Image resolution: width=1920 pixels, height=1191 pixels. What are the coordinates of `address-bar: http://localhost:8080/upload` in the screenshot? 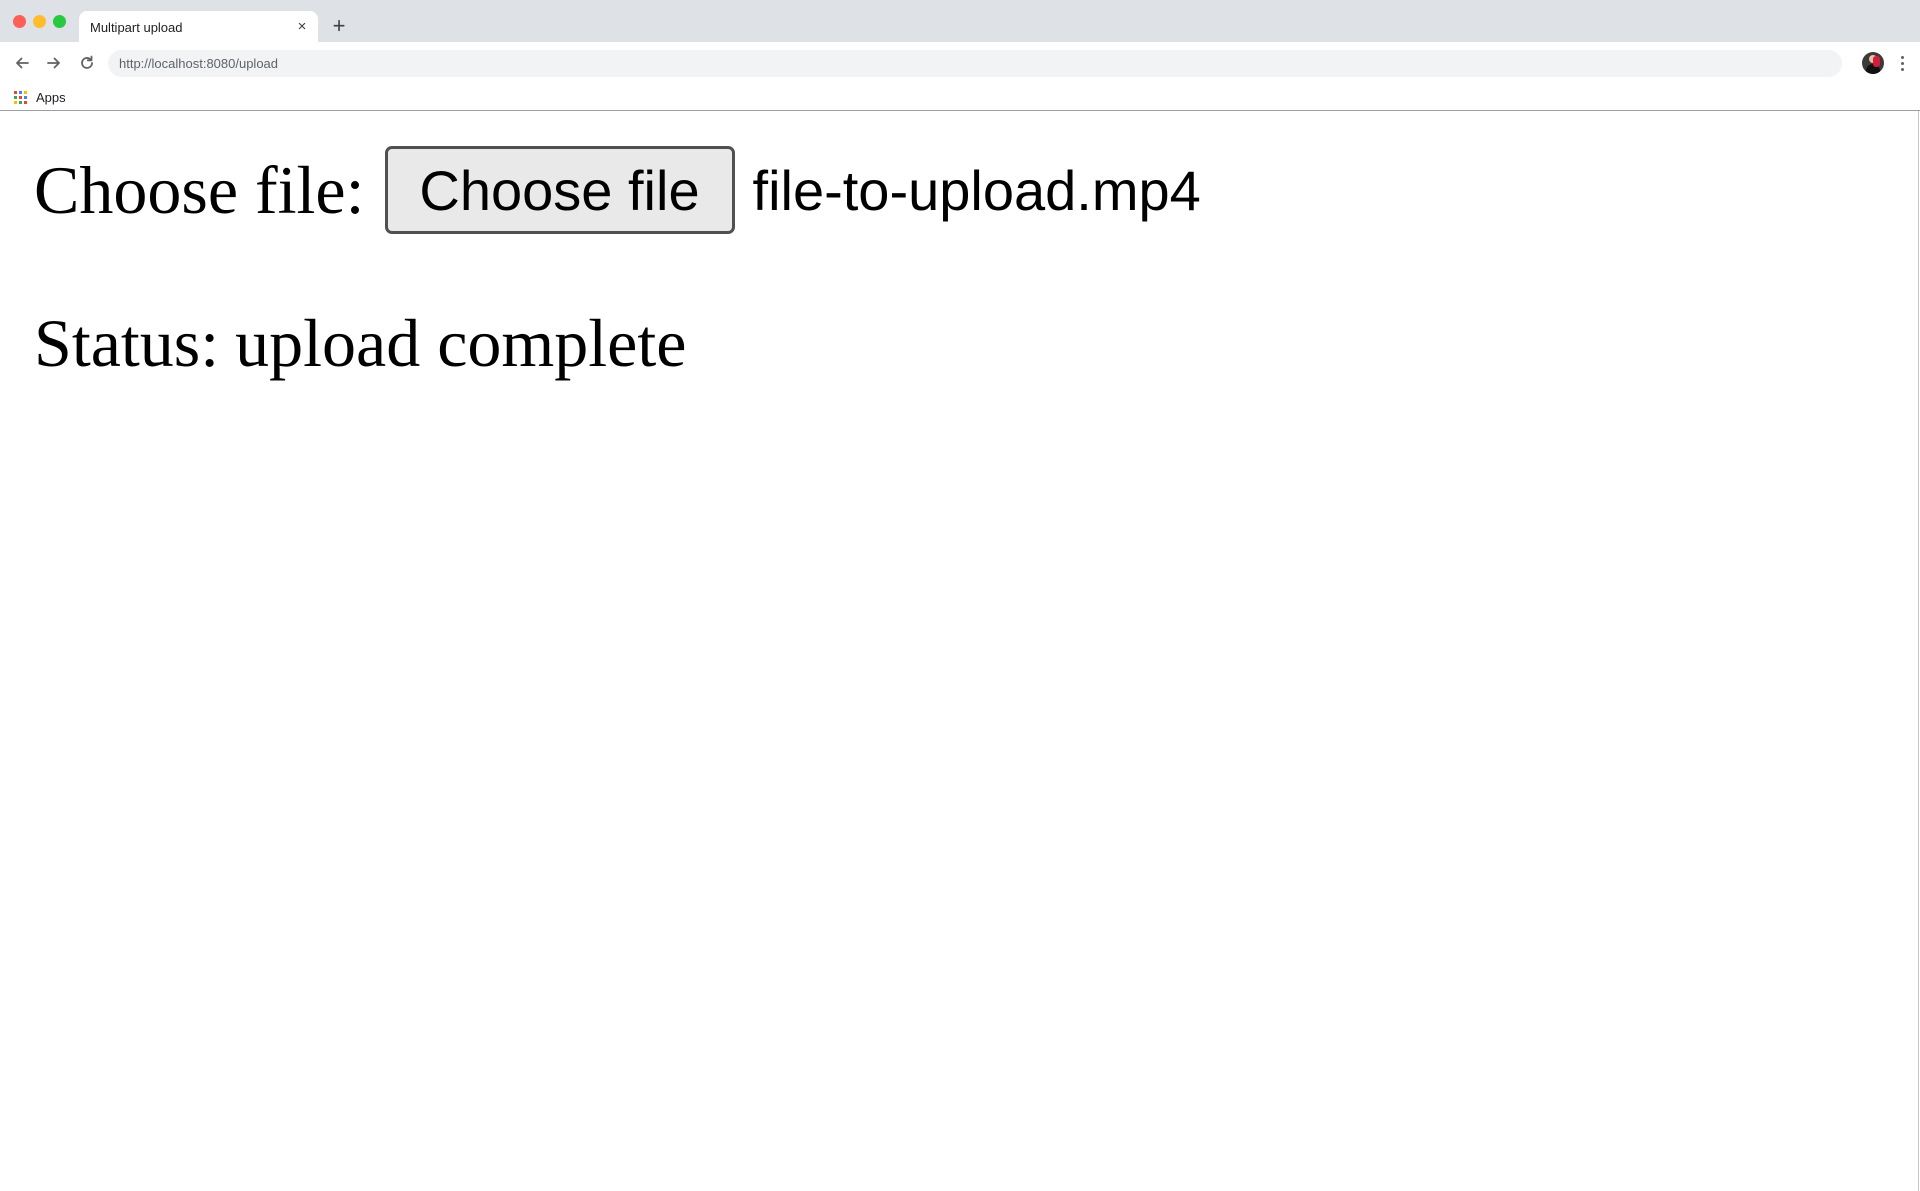 It's located at (975, 63).